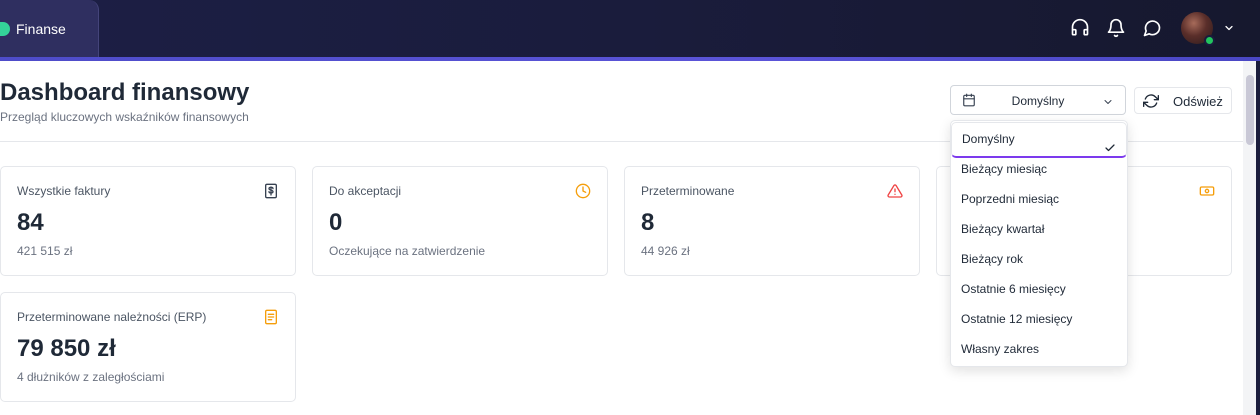 The height and width of the screenshot is (415, 1260). What do you see at coordinates (583, 191) in the screenshot?
I see `clock-icon` at bounding box center [583, 191].